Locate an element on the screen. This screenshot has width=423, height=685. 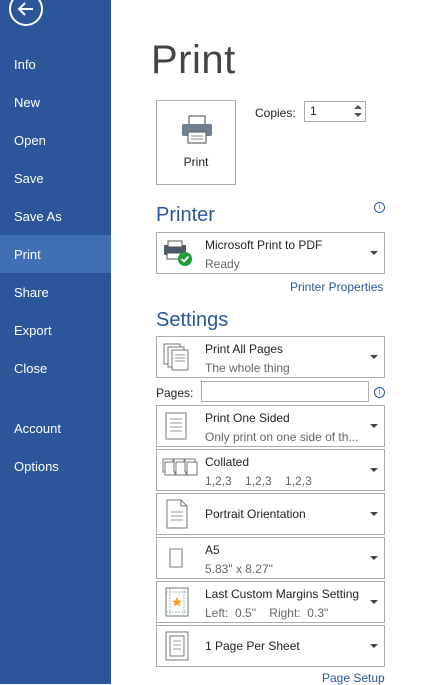
pdf-printer-icon is located at coordinates (178, 253).